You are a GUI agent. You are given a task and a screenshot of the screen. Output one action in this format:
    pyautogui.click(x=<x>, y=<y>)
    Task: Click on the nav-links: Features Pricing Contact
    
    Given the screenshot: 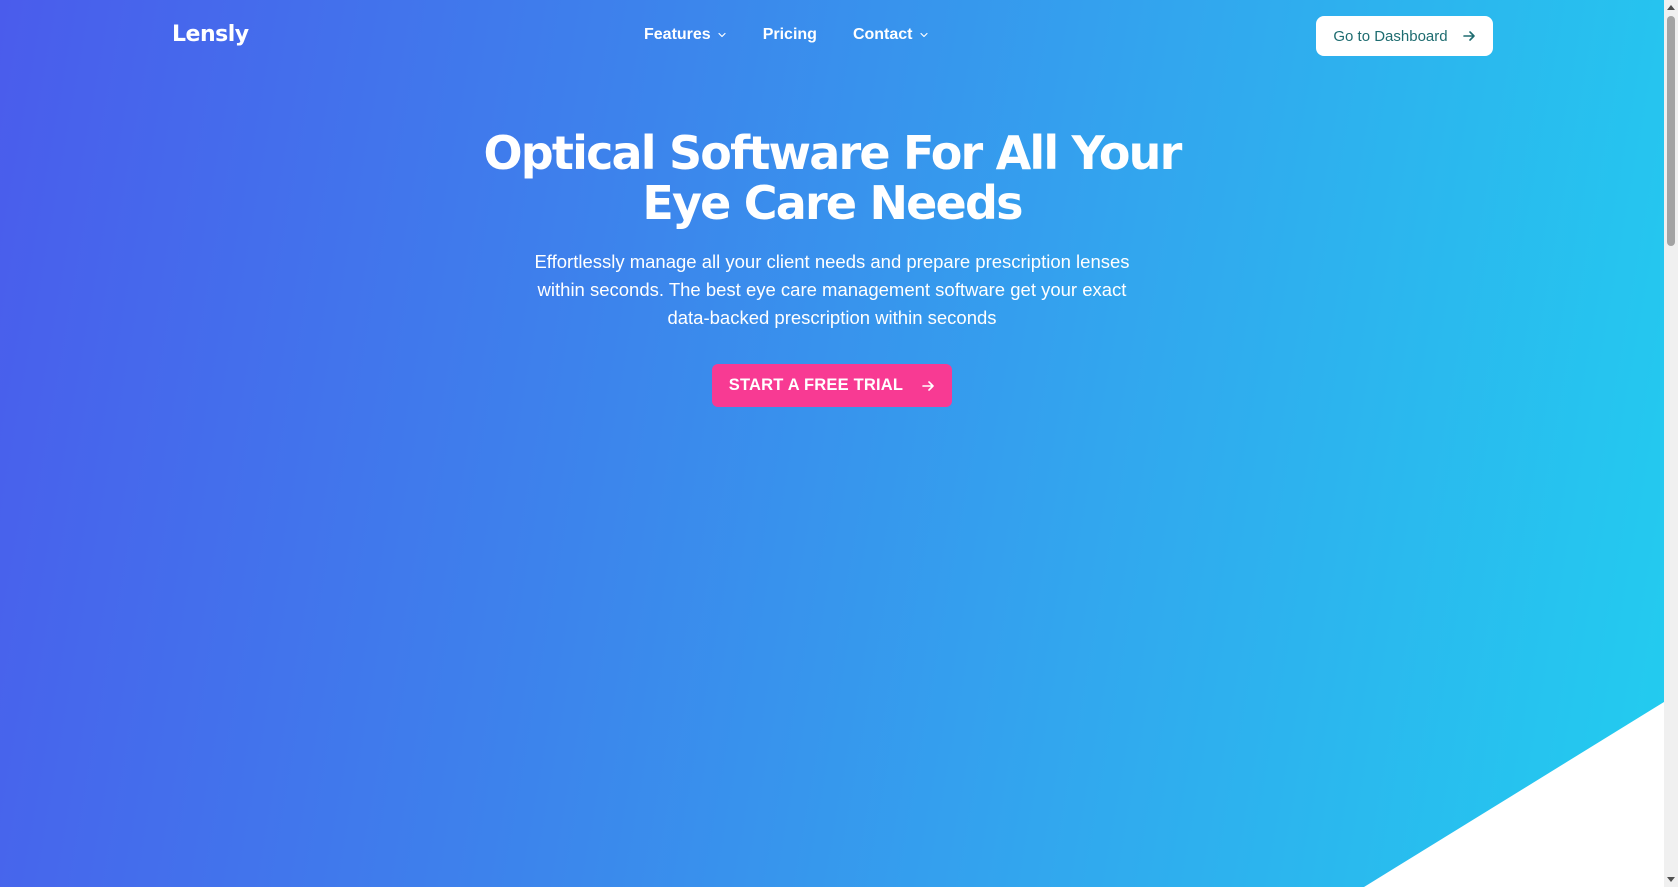 What is the action you would take?
    pyautogui.click(x=786, y=35)
    